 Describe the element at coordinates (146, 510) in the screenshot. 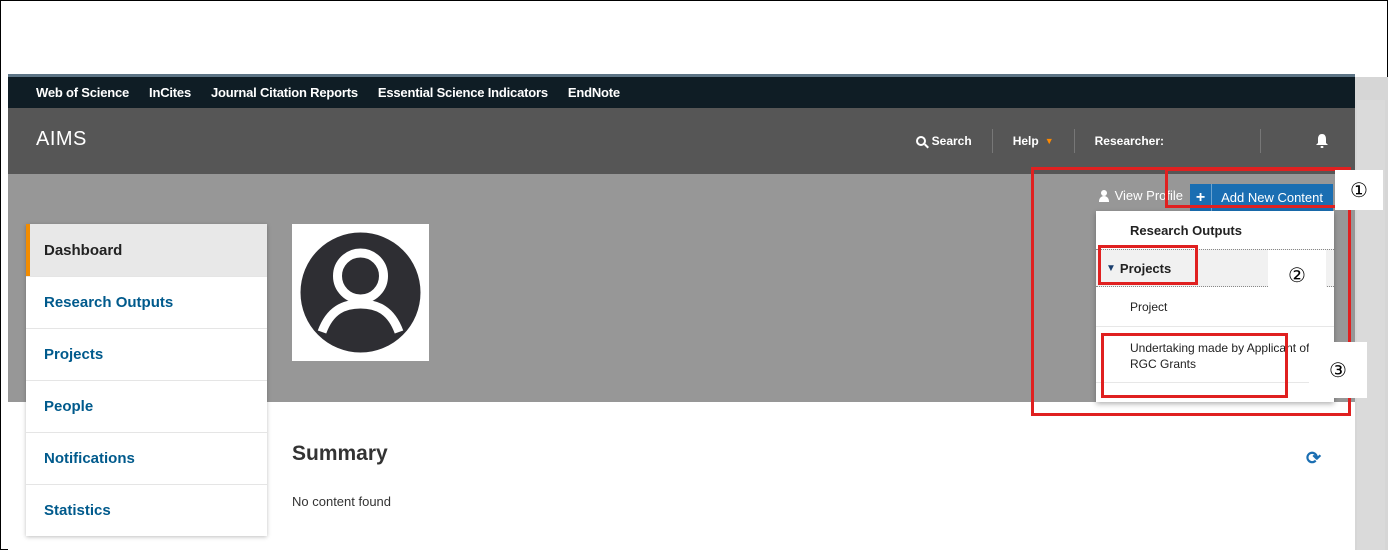

I see `sidebar-item-statistics: Statistics` at that location.